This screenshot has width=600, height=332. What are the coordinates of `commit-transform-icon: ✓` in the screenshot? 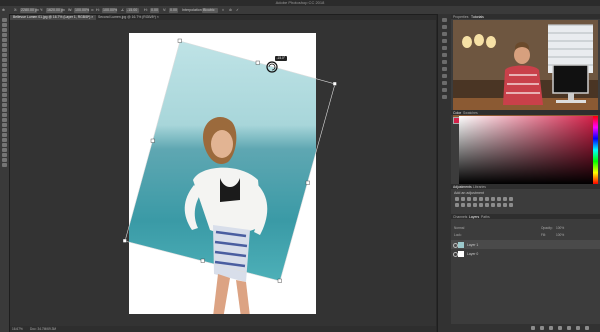 It's located at (237, 10).